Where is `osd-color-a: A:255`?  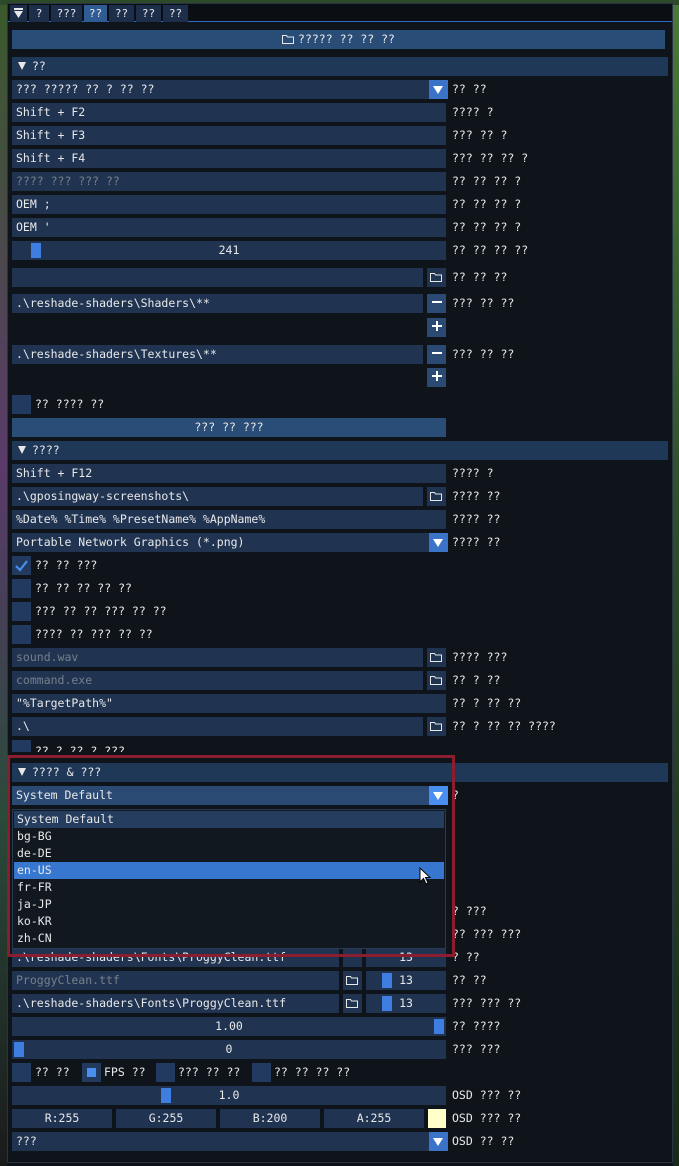
osd-color-a: A:255 is located at coordinates (374, 1118).